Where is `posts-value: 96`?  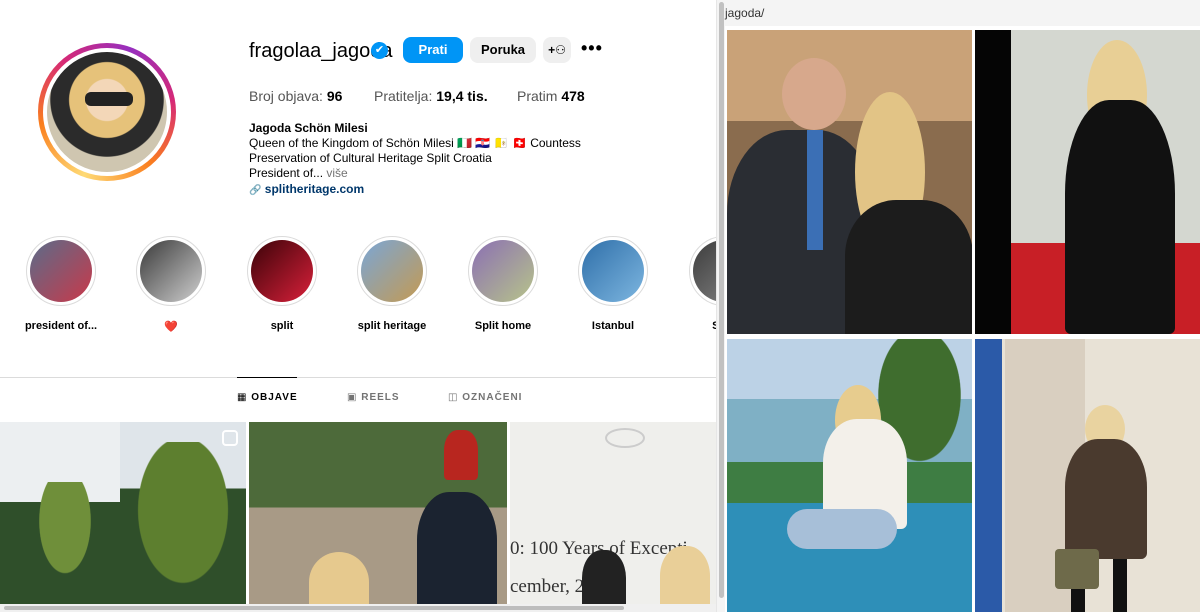 posts-value: 96 is located at coordinates (334, 96).